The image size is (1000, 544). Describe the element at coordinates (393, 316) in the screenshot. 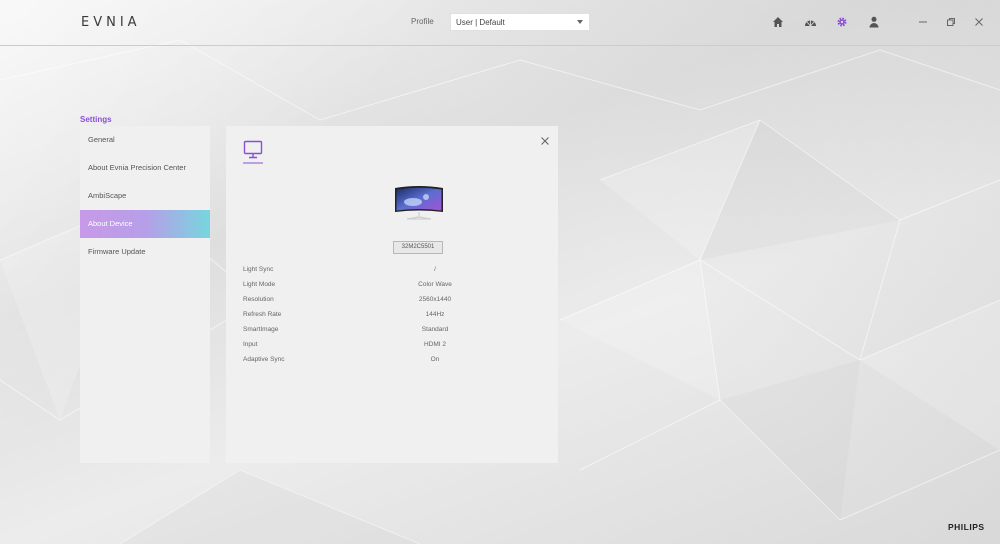

I see `spec-row-refresh-rate: Refresh Rate 144Hz` at that location.